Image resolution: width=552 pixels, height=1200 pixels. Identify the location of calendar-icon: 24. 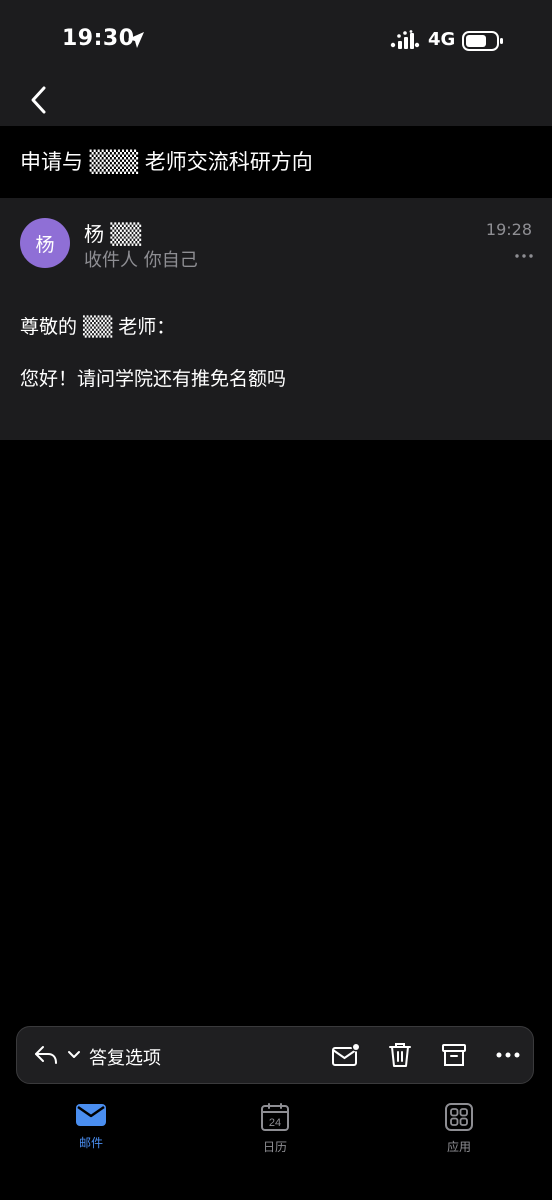
(275, 1117).